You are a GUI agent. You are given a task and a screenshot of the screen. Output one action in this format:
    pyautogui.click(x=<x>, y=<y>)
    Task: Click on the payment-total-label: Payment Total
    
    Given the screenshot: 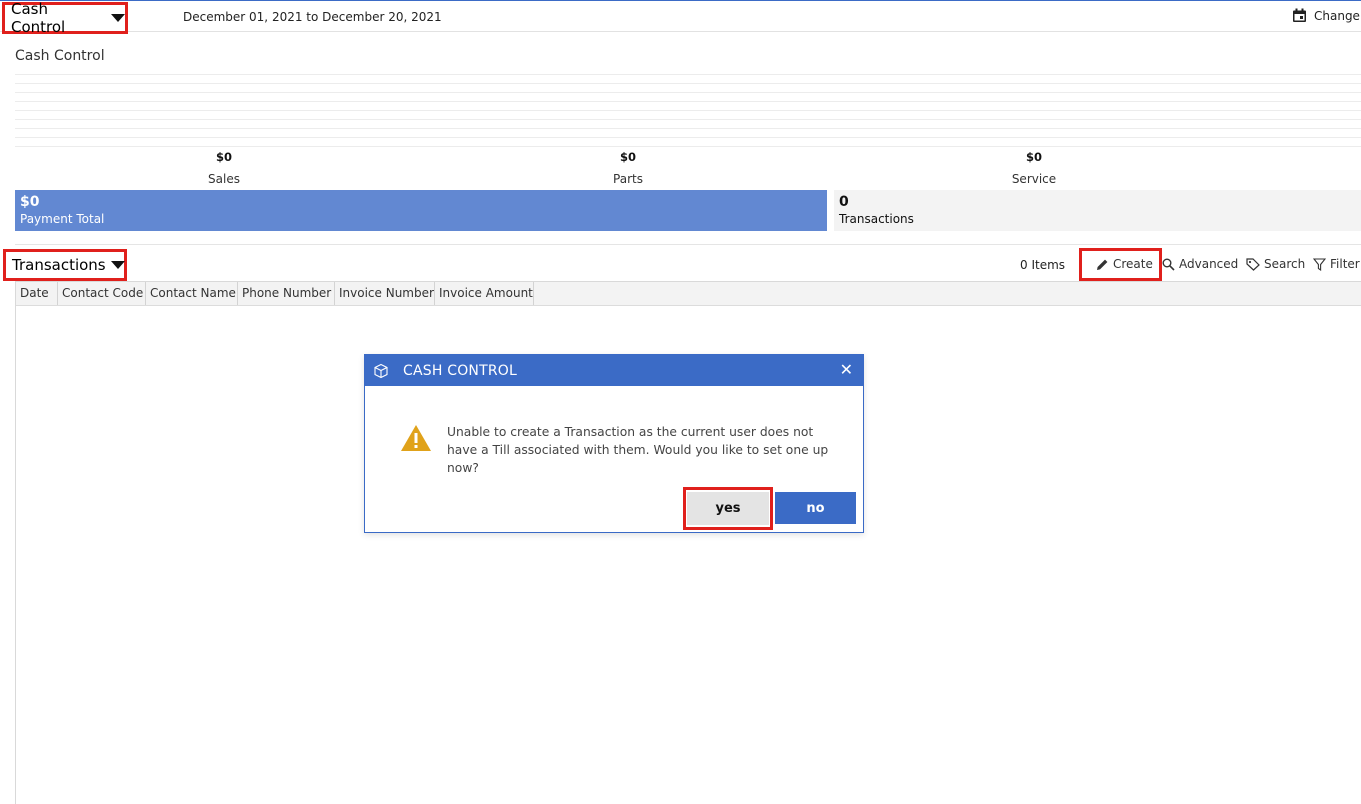 What is the action you would take?
    pyautogui.click(x=62, y=219)
    